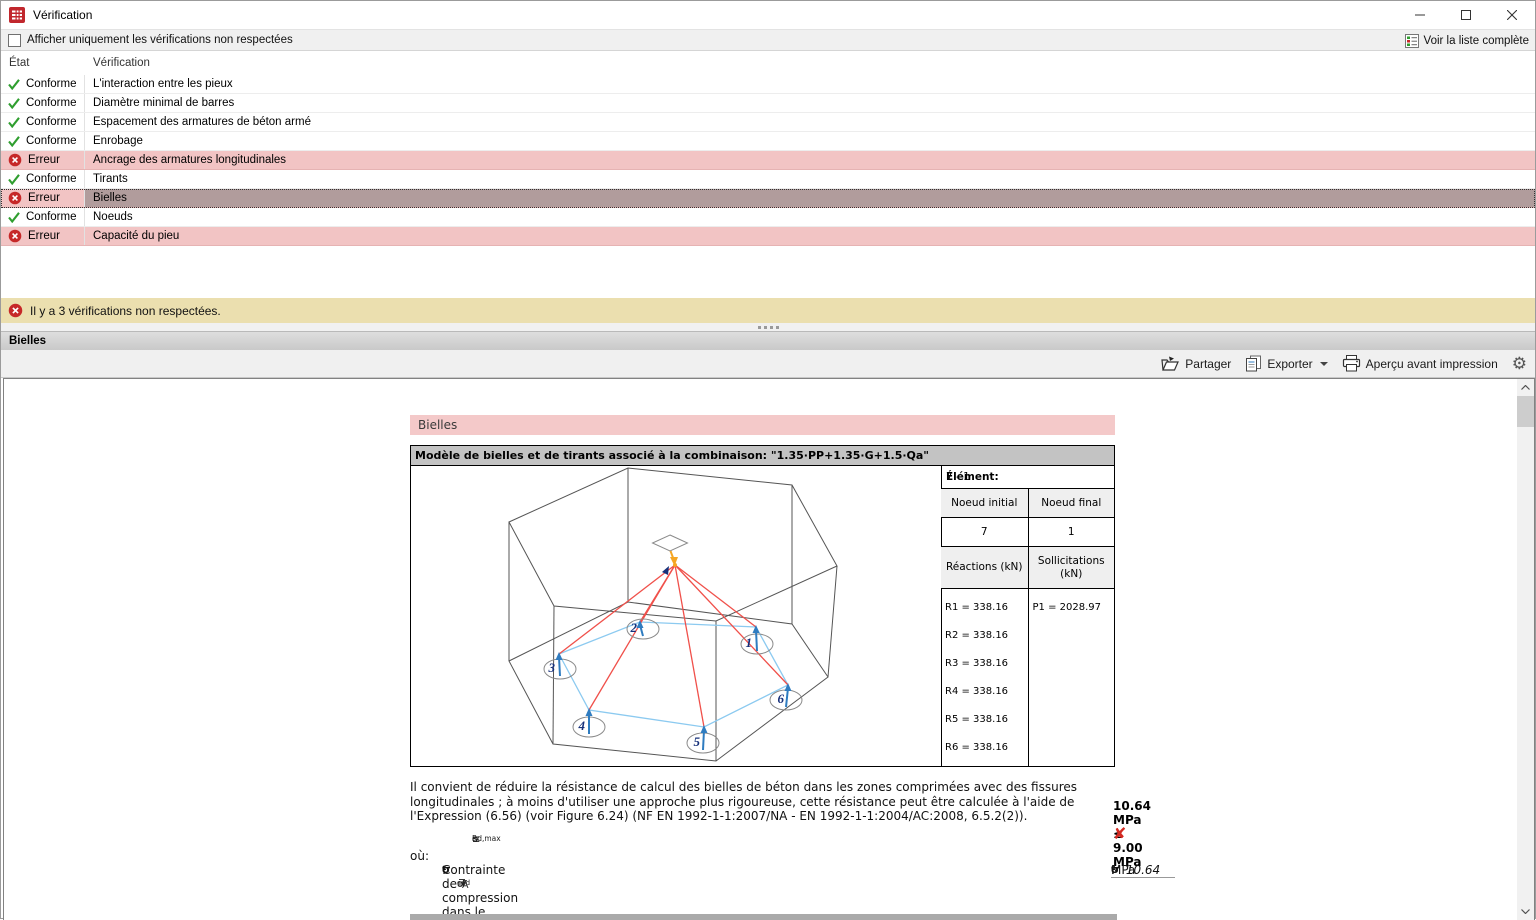 This screenshot has width=1536, height=920. Describe the element at coordinates (768, 340) in the screenshot. I see `section-header: Bielles` at that location.